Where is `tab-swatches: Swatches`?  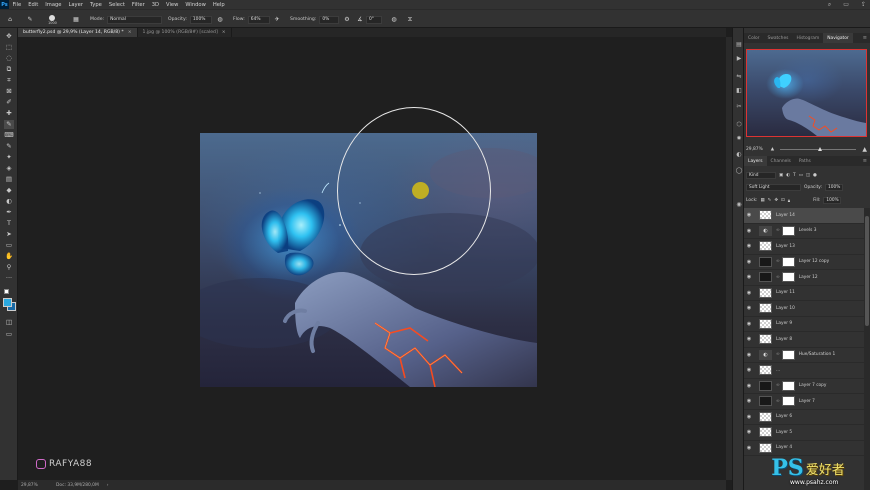
tab-swatches: Swatches is located at coordinates (777, 38).